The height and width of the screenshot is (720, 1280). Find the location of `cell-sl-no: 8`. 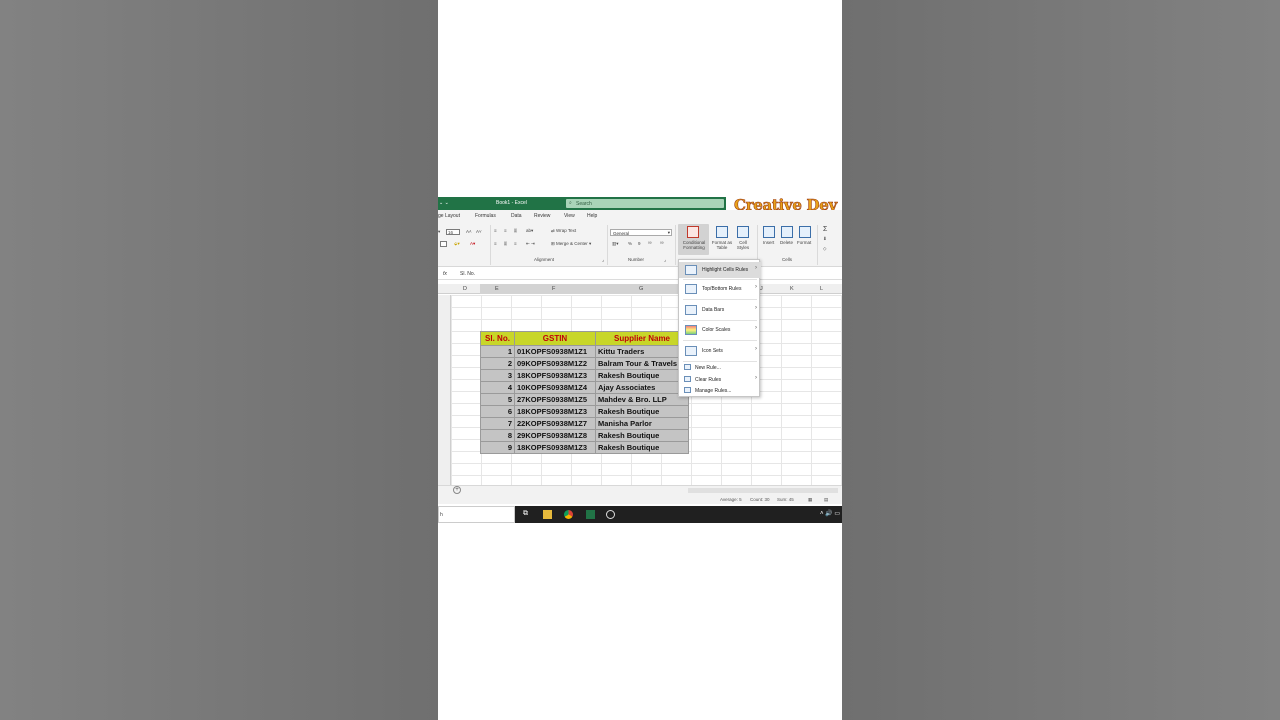

cell-sl-no: 8 is located at coordinates (497, 435).